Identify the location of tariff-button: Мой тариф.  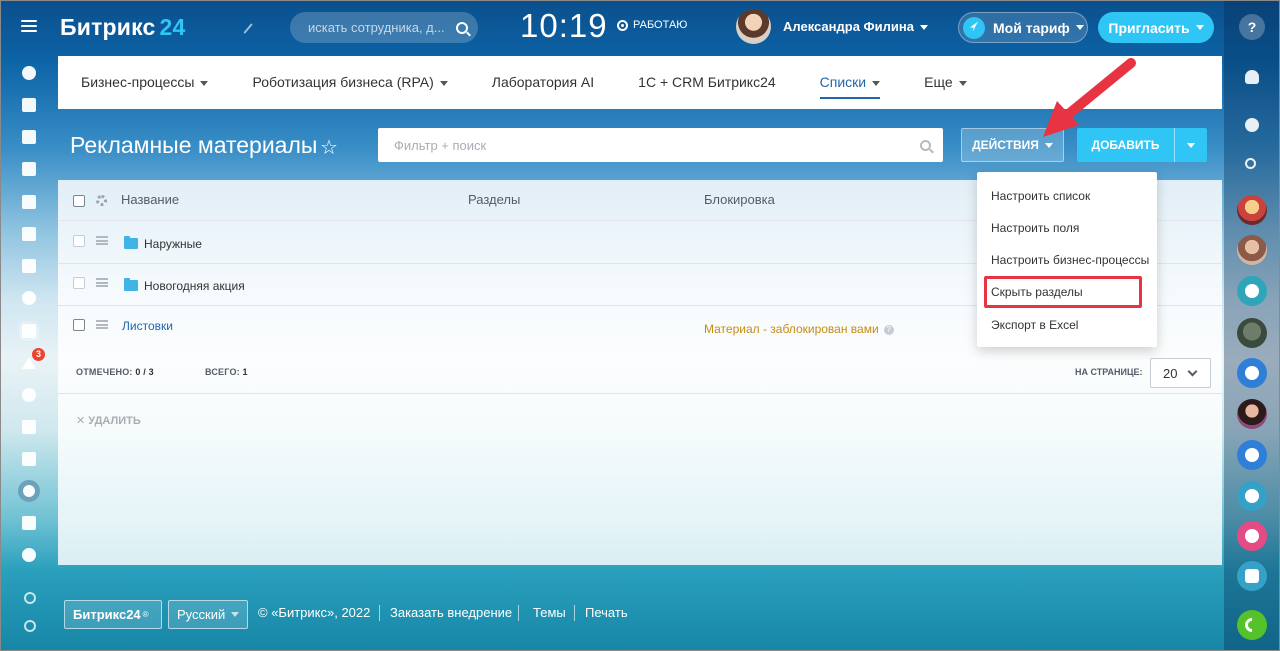
(1023, 27).